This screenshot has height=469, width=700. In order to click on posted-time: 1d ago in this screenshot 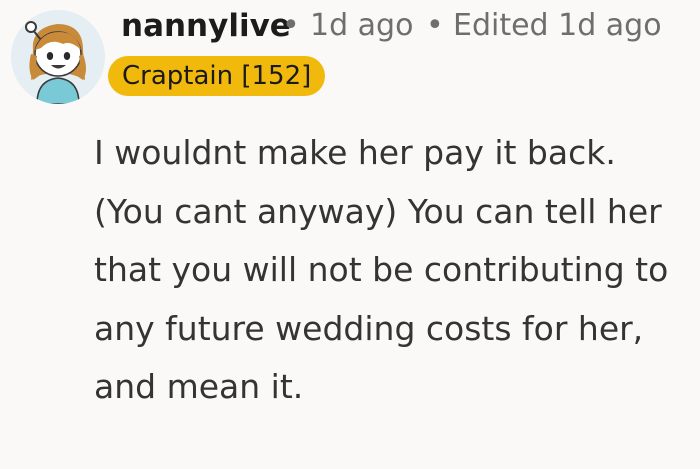, I will do `click(361, 26)`.